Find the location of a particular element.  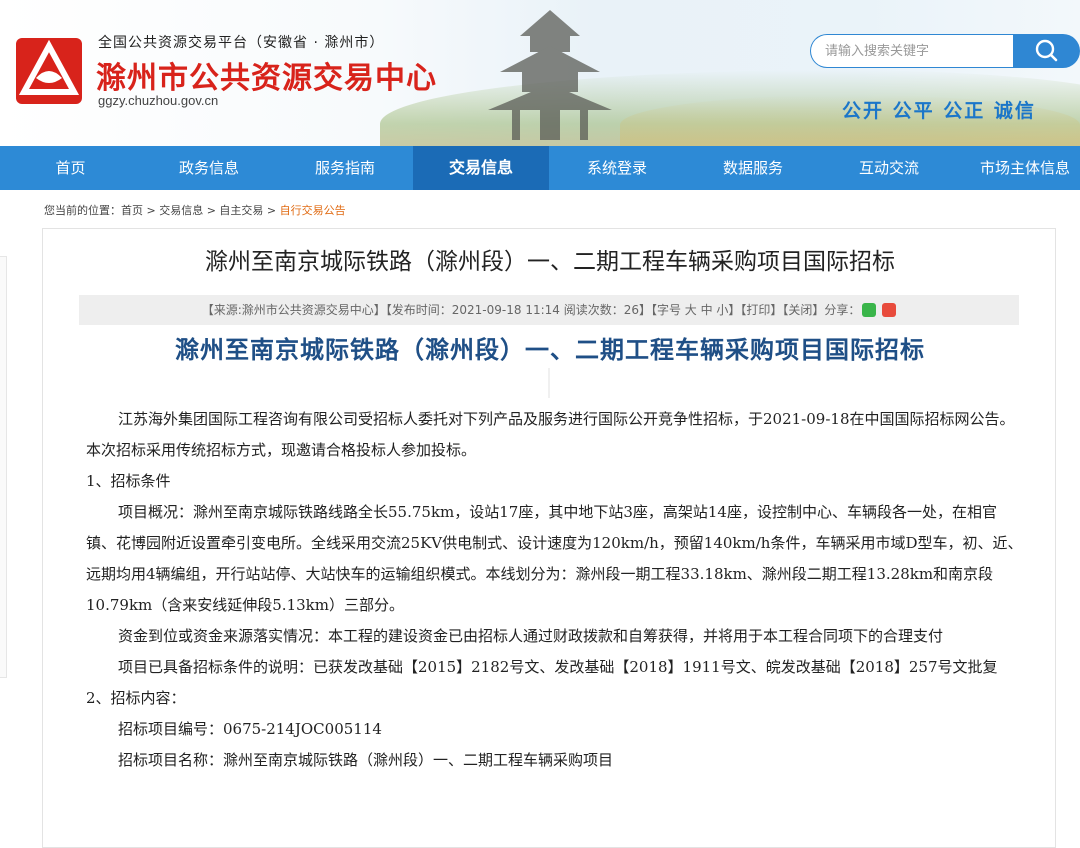

paragraph: 招标项目名称：滁州至南京城际铁路（滁州段）一、二期工程车辆采购项目 is located at coordinates (366, 760).